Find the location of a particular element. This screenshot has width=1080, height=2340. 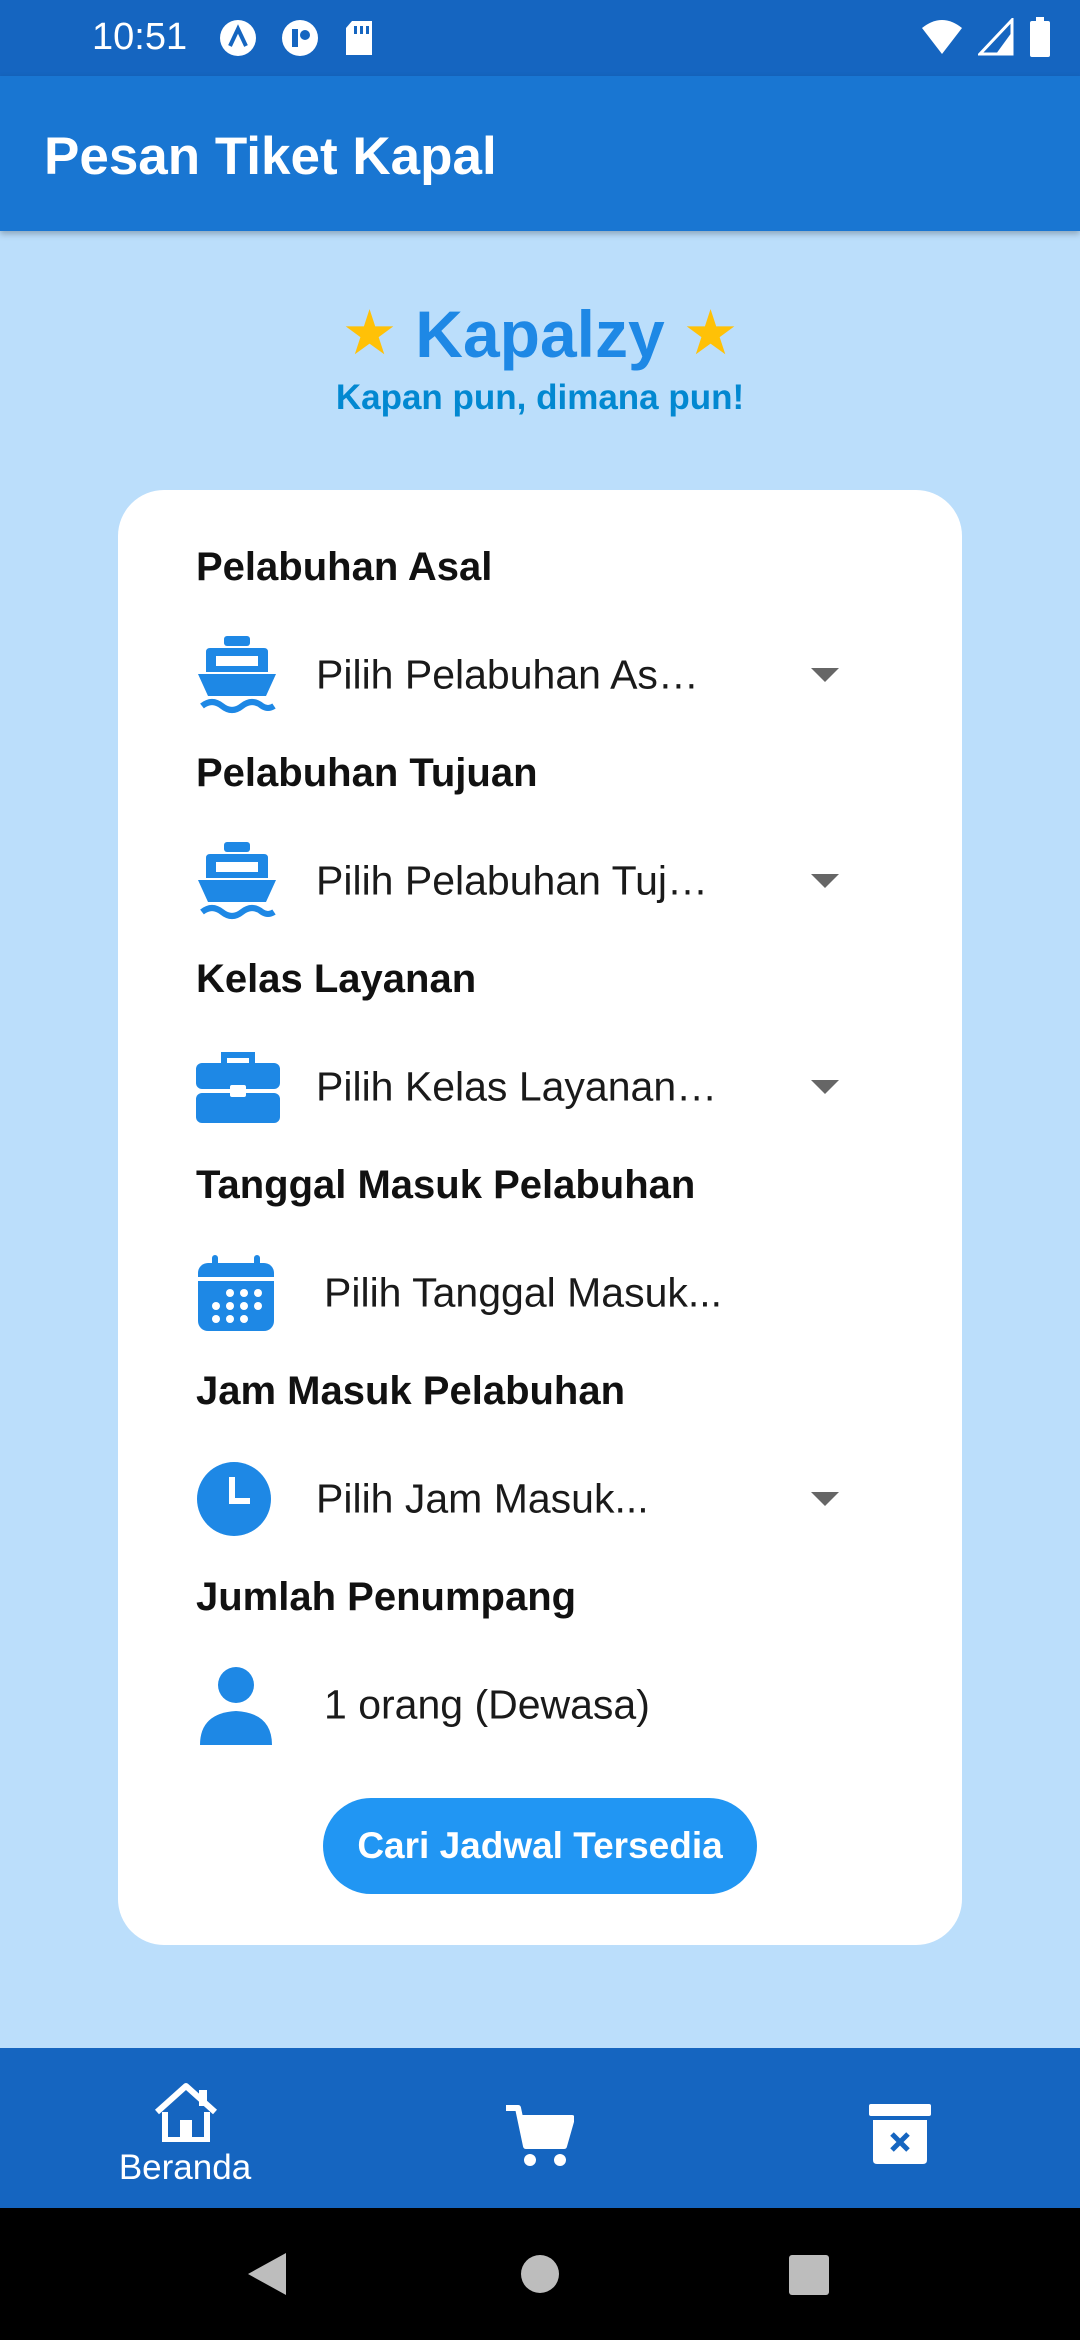

status-time: 10:51 is located at coordinates (140, 37).